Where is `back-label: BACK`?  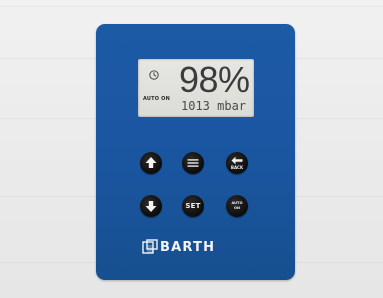
back-label: BACK is located at coordinates (237, 167).